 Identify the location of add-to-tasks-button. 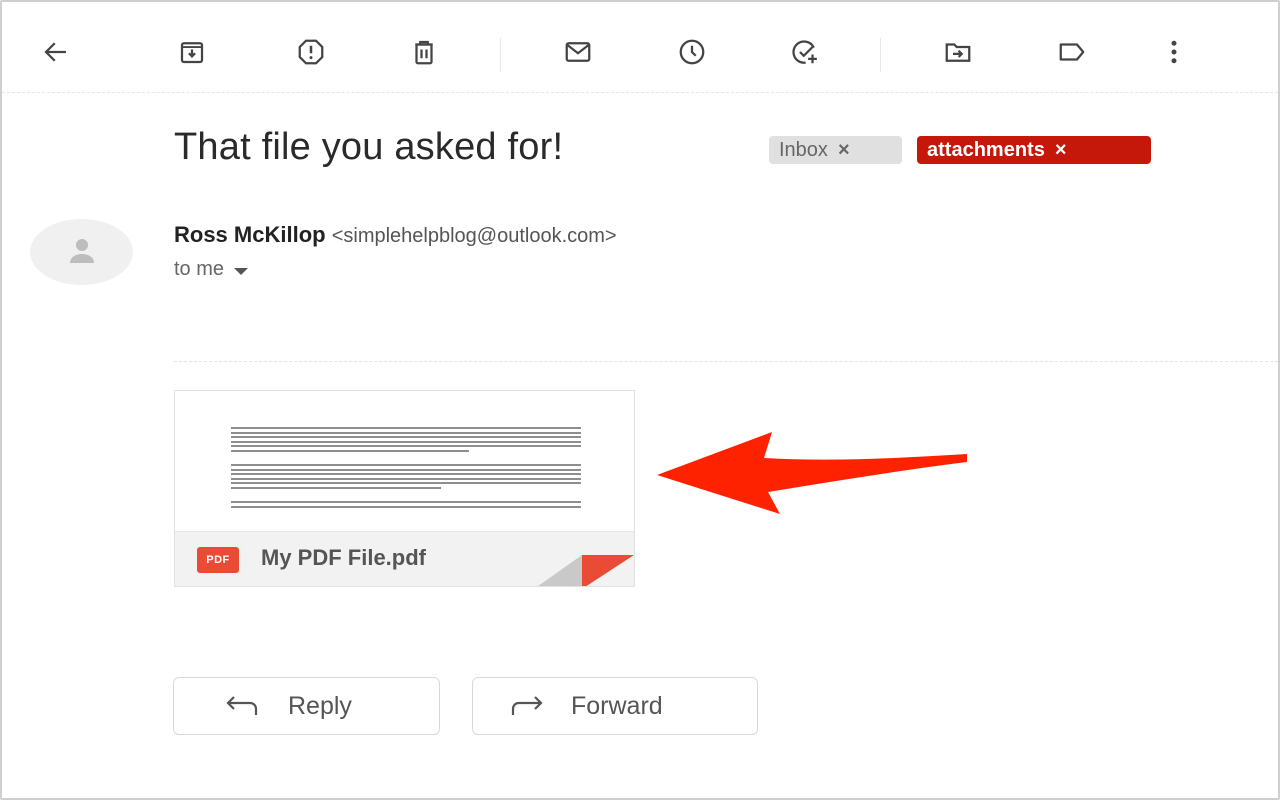
(805, 52).